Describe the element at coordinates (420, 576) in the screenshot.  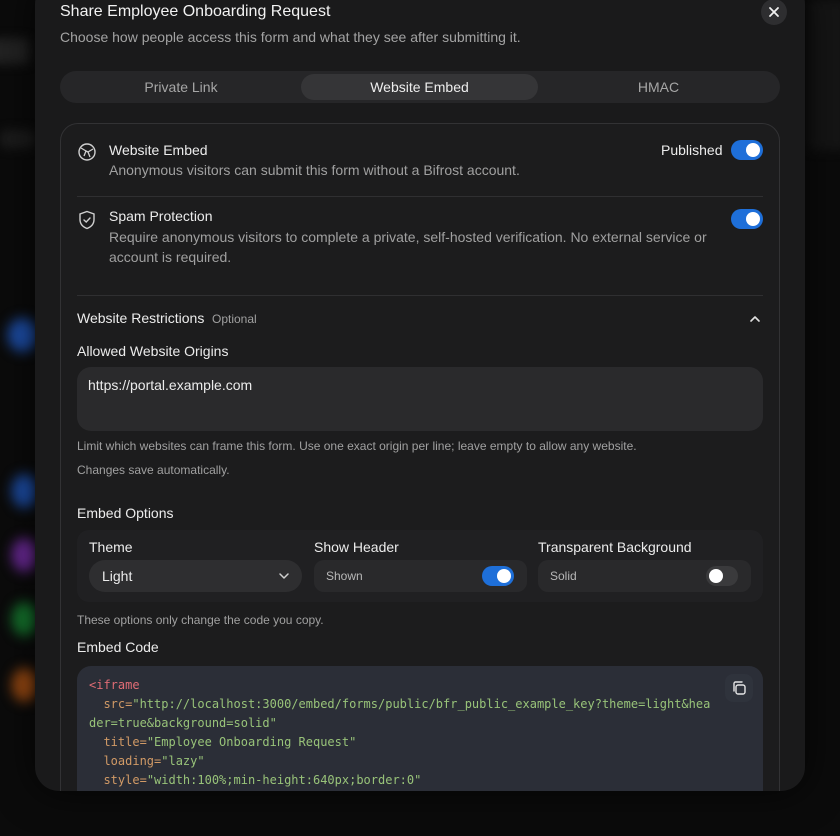
I see `show-header-control: Shown` at that location.